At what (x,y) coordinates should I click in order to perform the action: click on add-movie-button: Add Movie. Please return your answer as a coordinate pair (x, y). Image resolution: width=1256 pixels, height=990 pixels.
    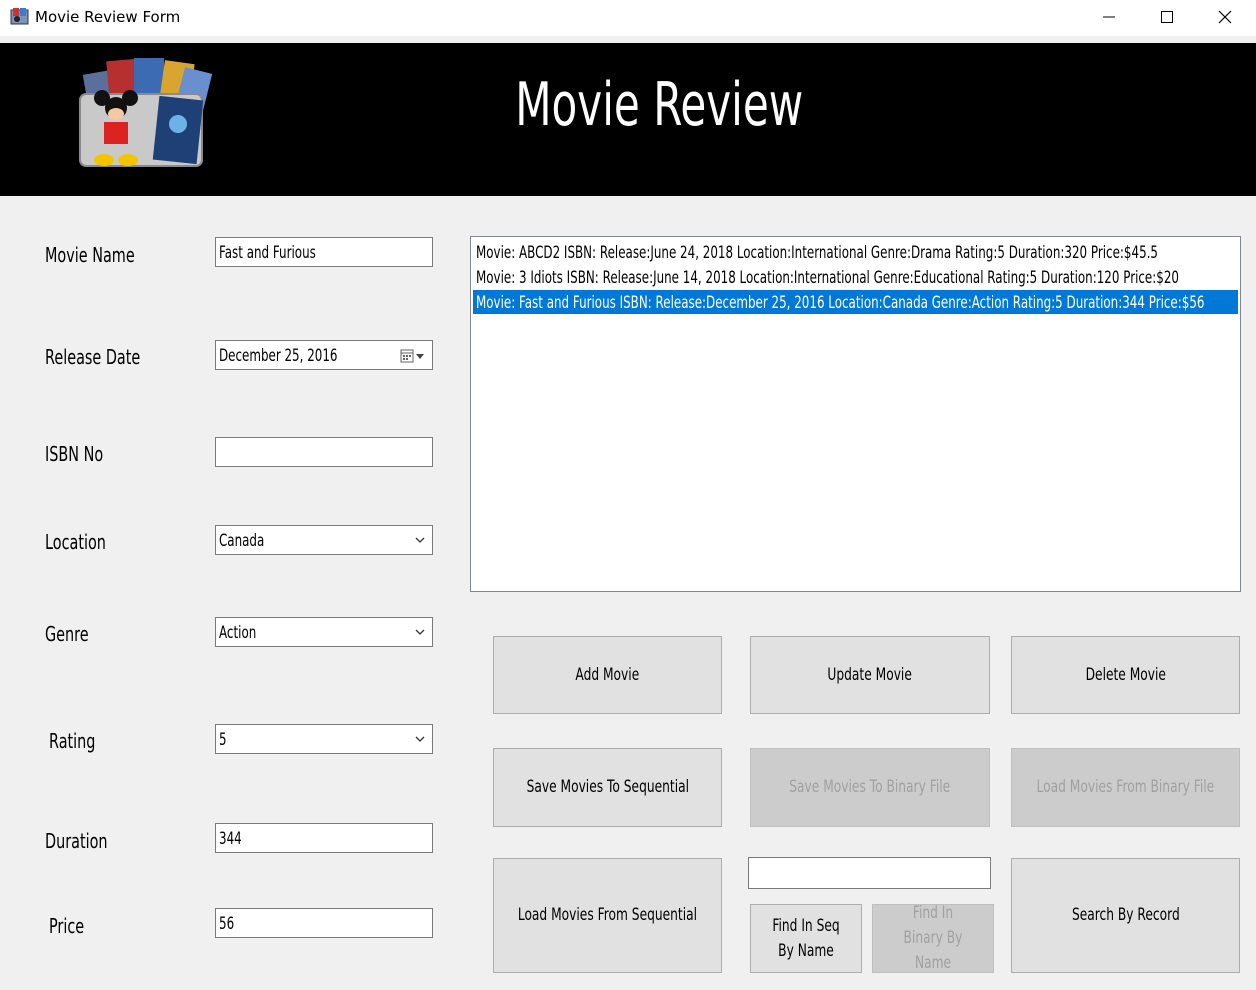
    Looking at the image, I should click on (607, 675).